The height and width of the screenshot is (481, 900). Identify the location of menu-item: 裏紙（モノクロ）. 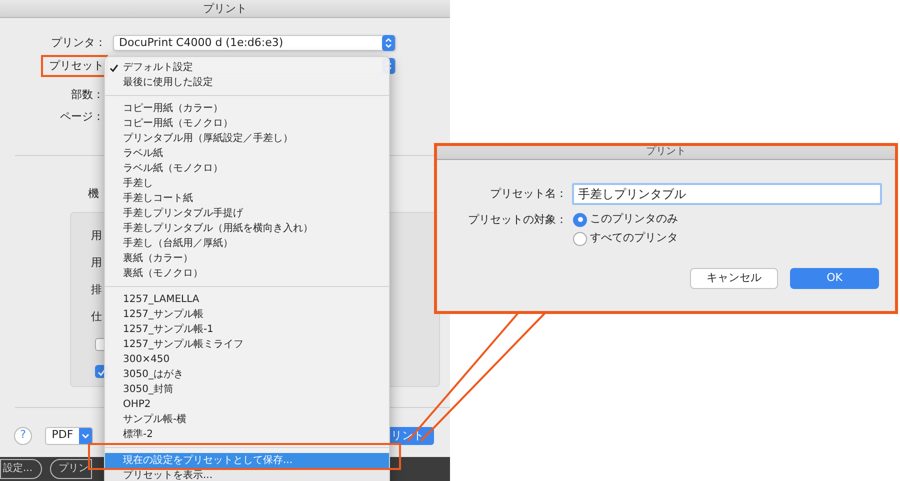
(247, 273).